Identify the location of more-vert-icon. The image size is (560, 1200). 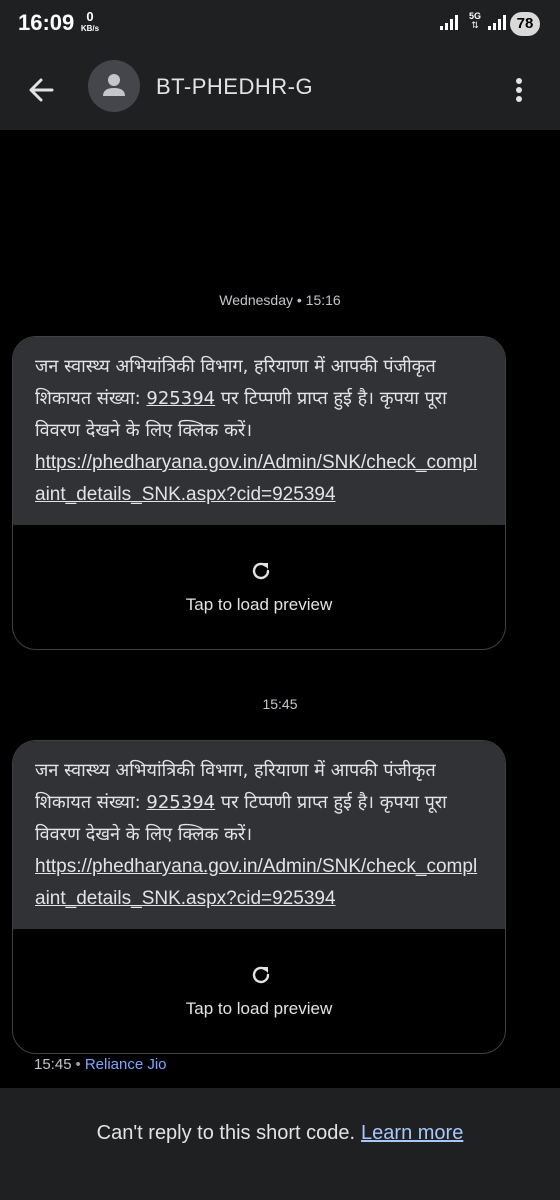
(519, 90).